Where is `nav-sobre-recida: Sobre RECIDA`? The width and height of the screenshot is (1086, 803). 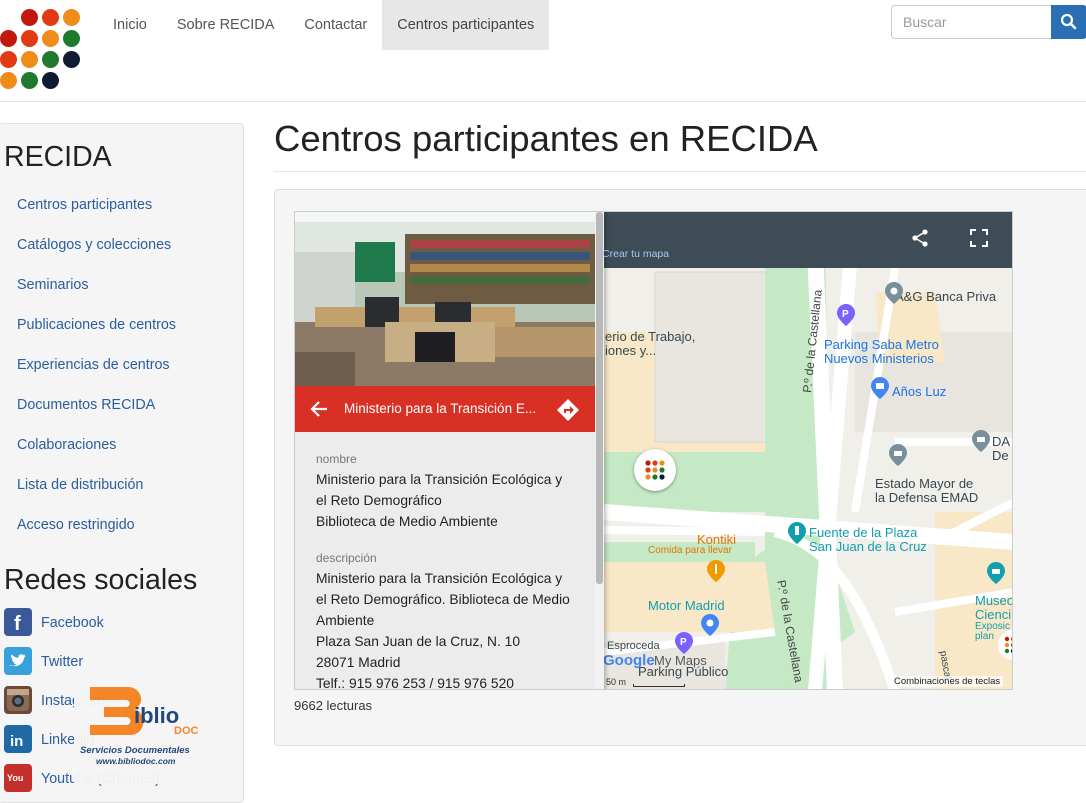
nav-sobre-recida: Sobre RECIDA is located at coordinates (226, 25).